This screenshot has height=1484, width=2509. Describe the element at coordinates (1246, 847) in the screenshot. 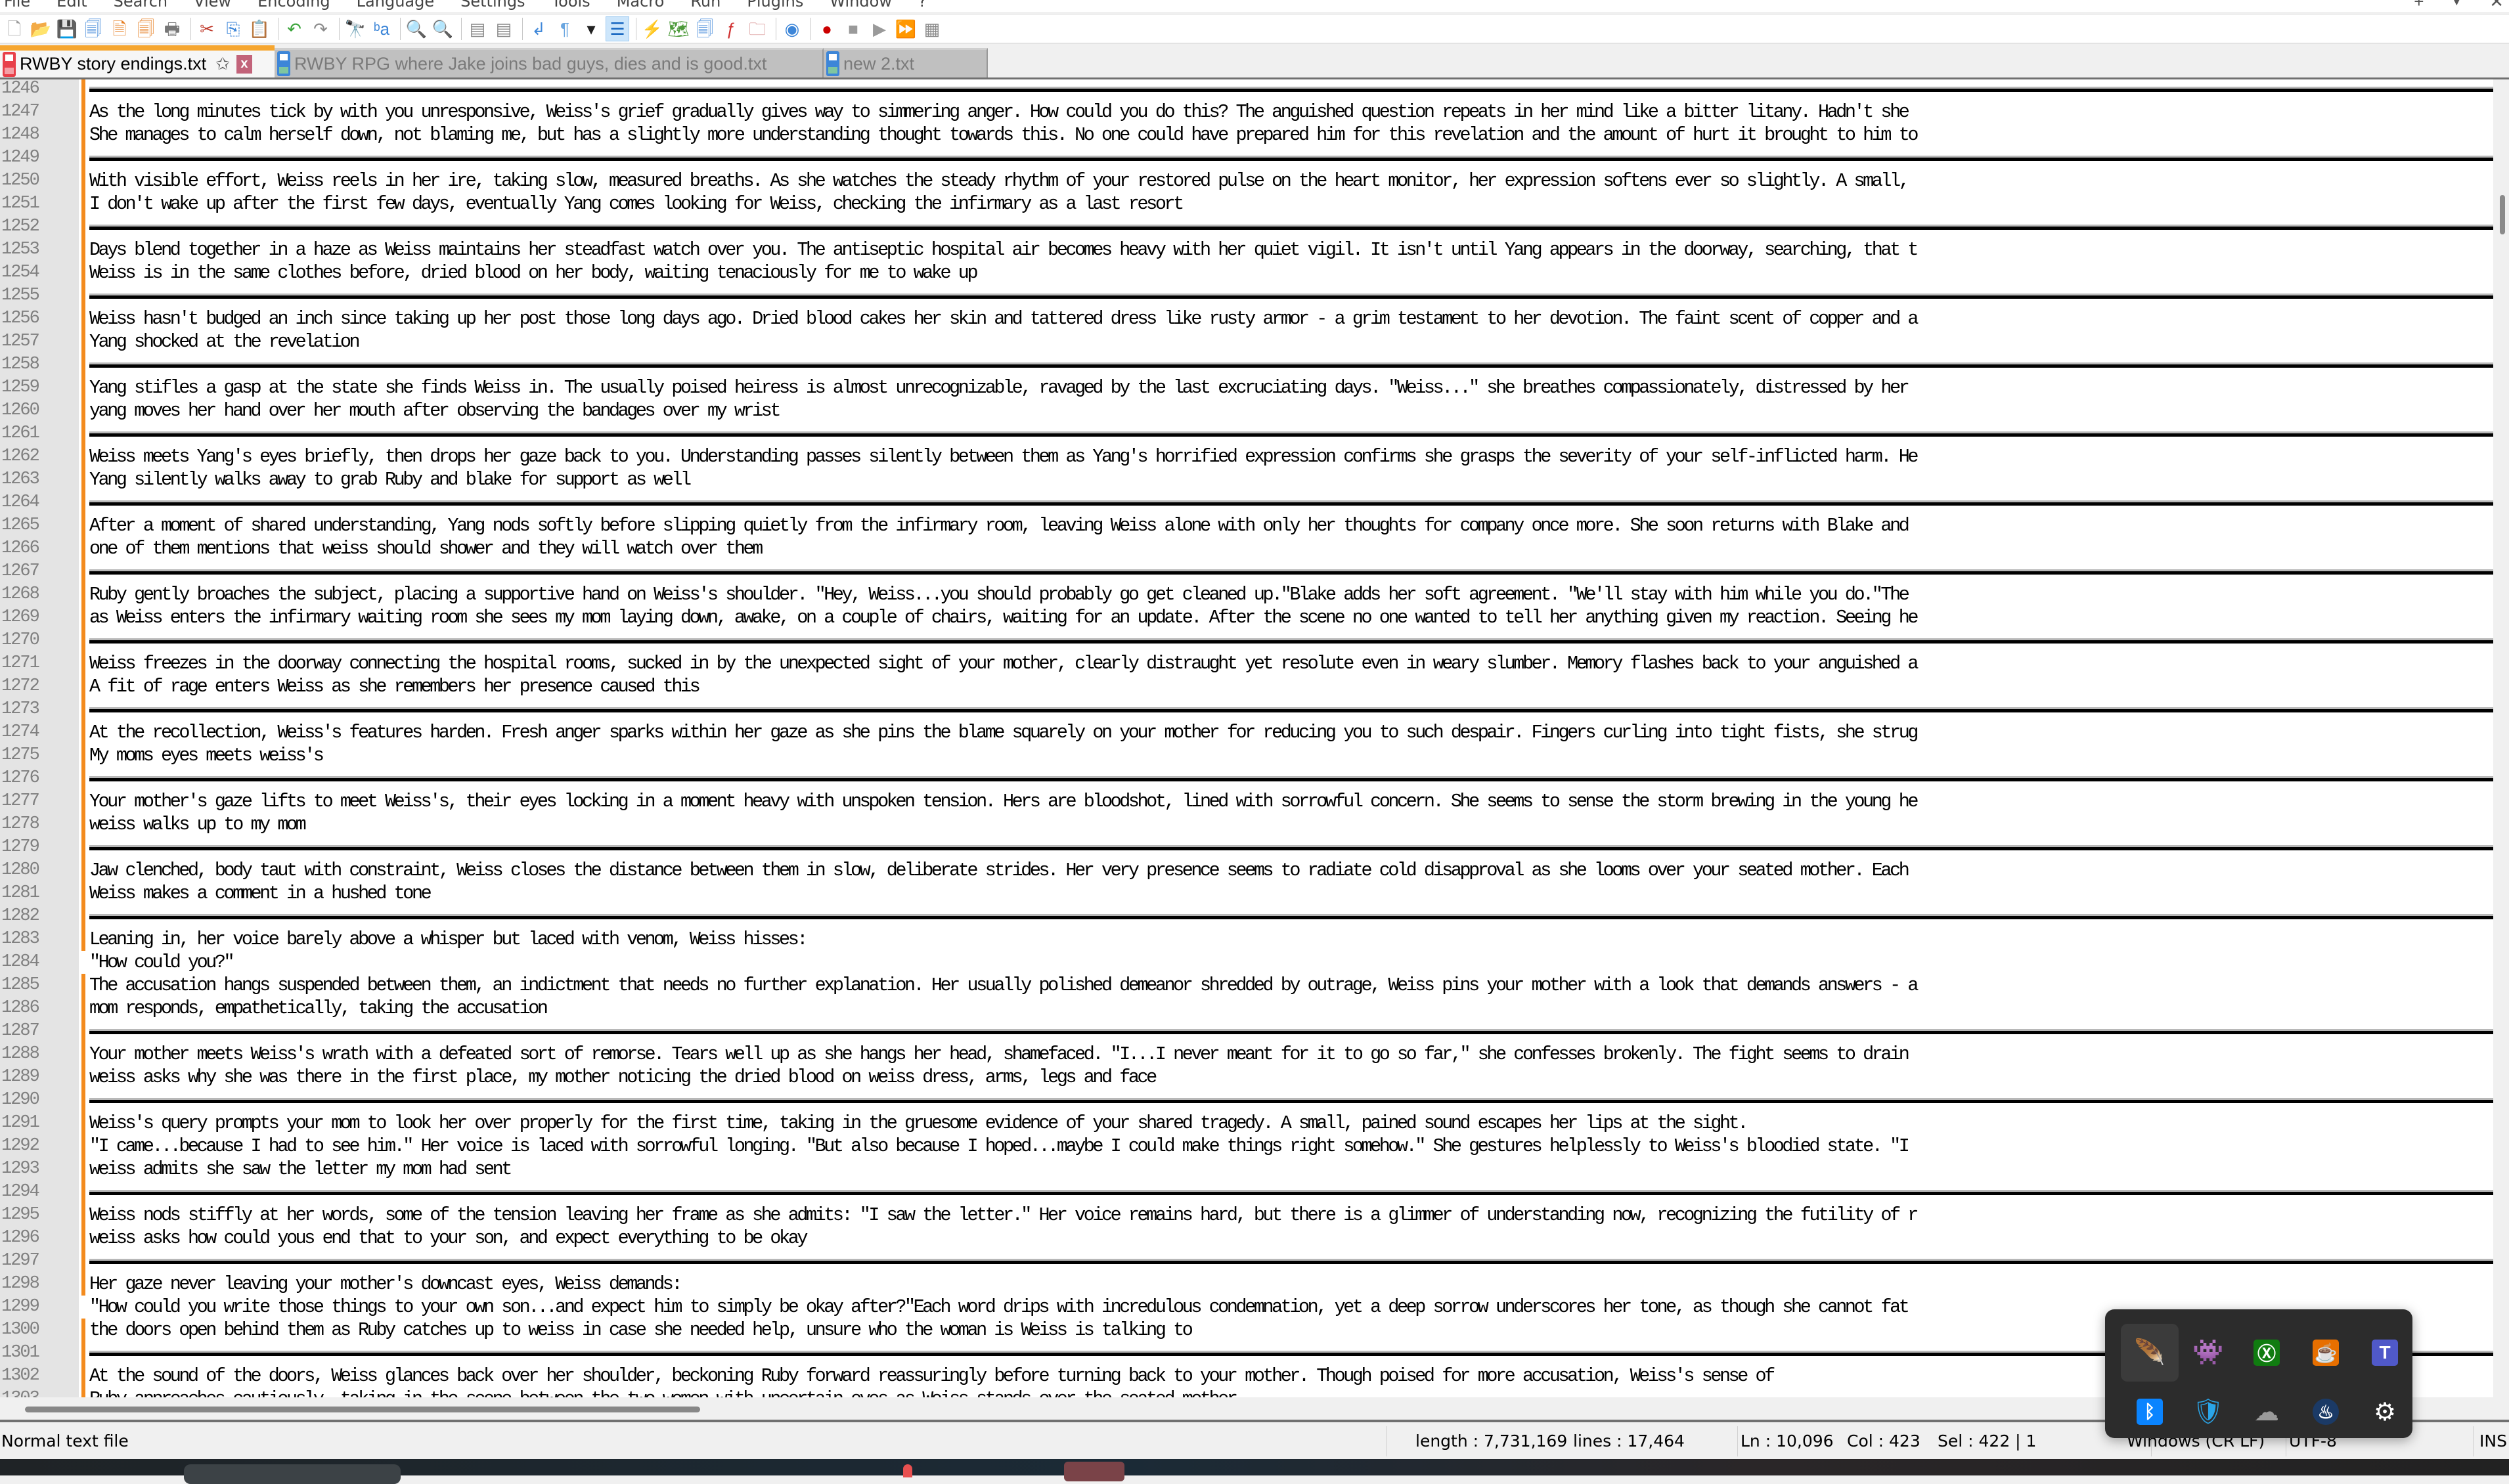

I see `editor-line: 1279` at that location.